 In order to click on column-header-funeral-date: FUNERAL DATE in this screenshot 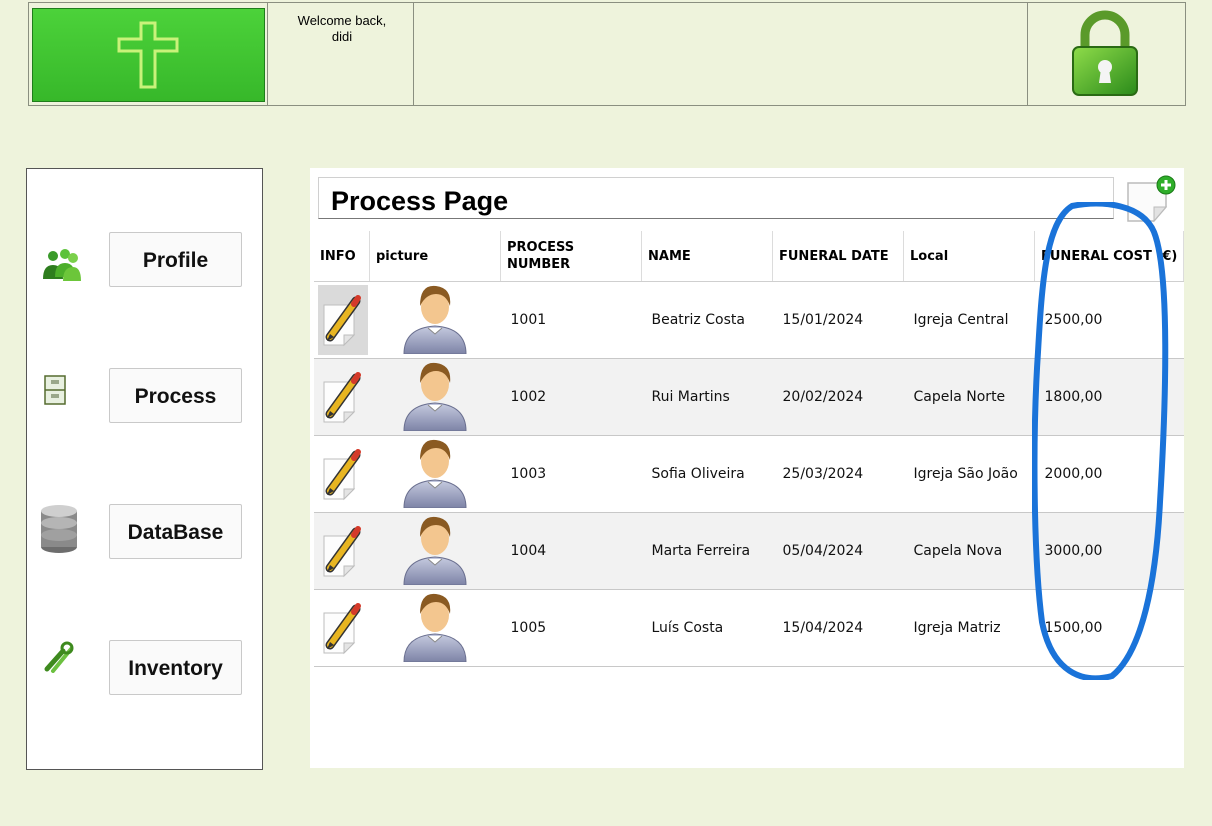, I will do `click(838, 256)`.